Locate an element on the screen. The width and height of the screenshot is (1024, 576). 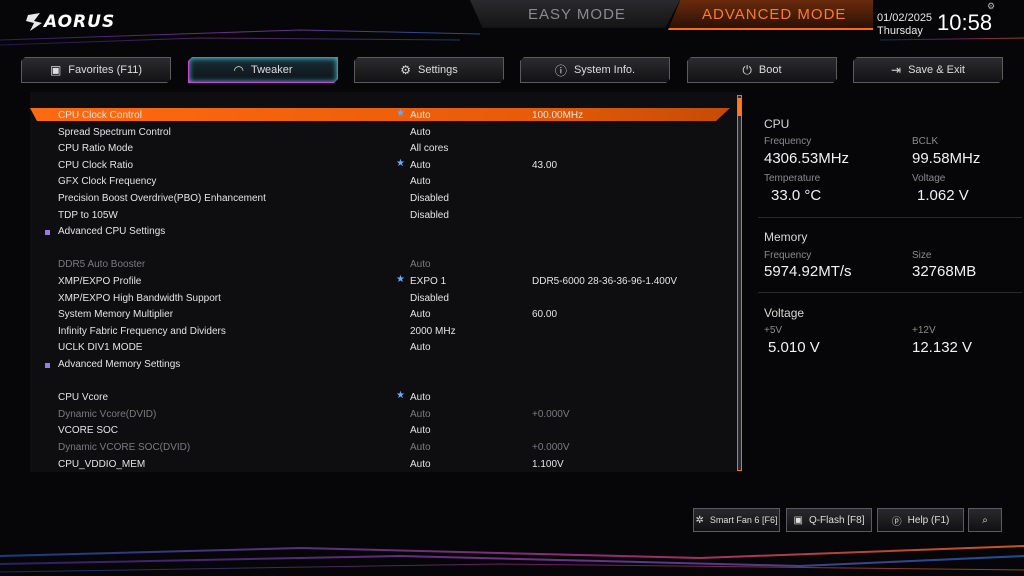
setting-row: VCORE SOC Auto is located at coordinates (380, 431).